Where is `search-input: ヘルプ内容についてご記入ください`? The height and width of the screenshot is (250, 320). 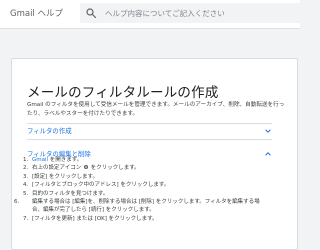
search-input: ヘルプ内容についてご記入ください is located at coordinates (165, 13).